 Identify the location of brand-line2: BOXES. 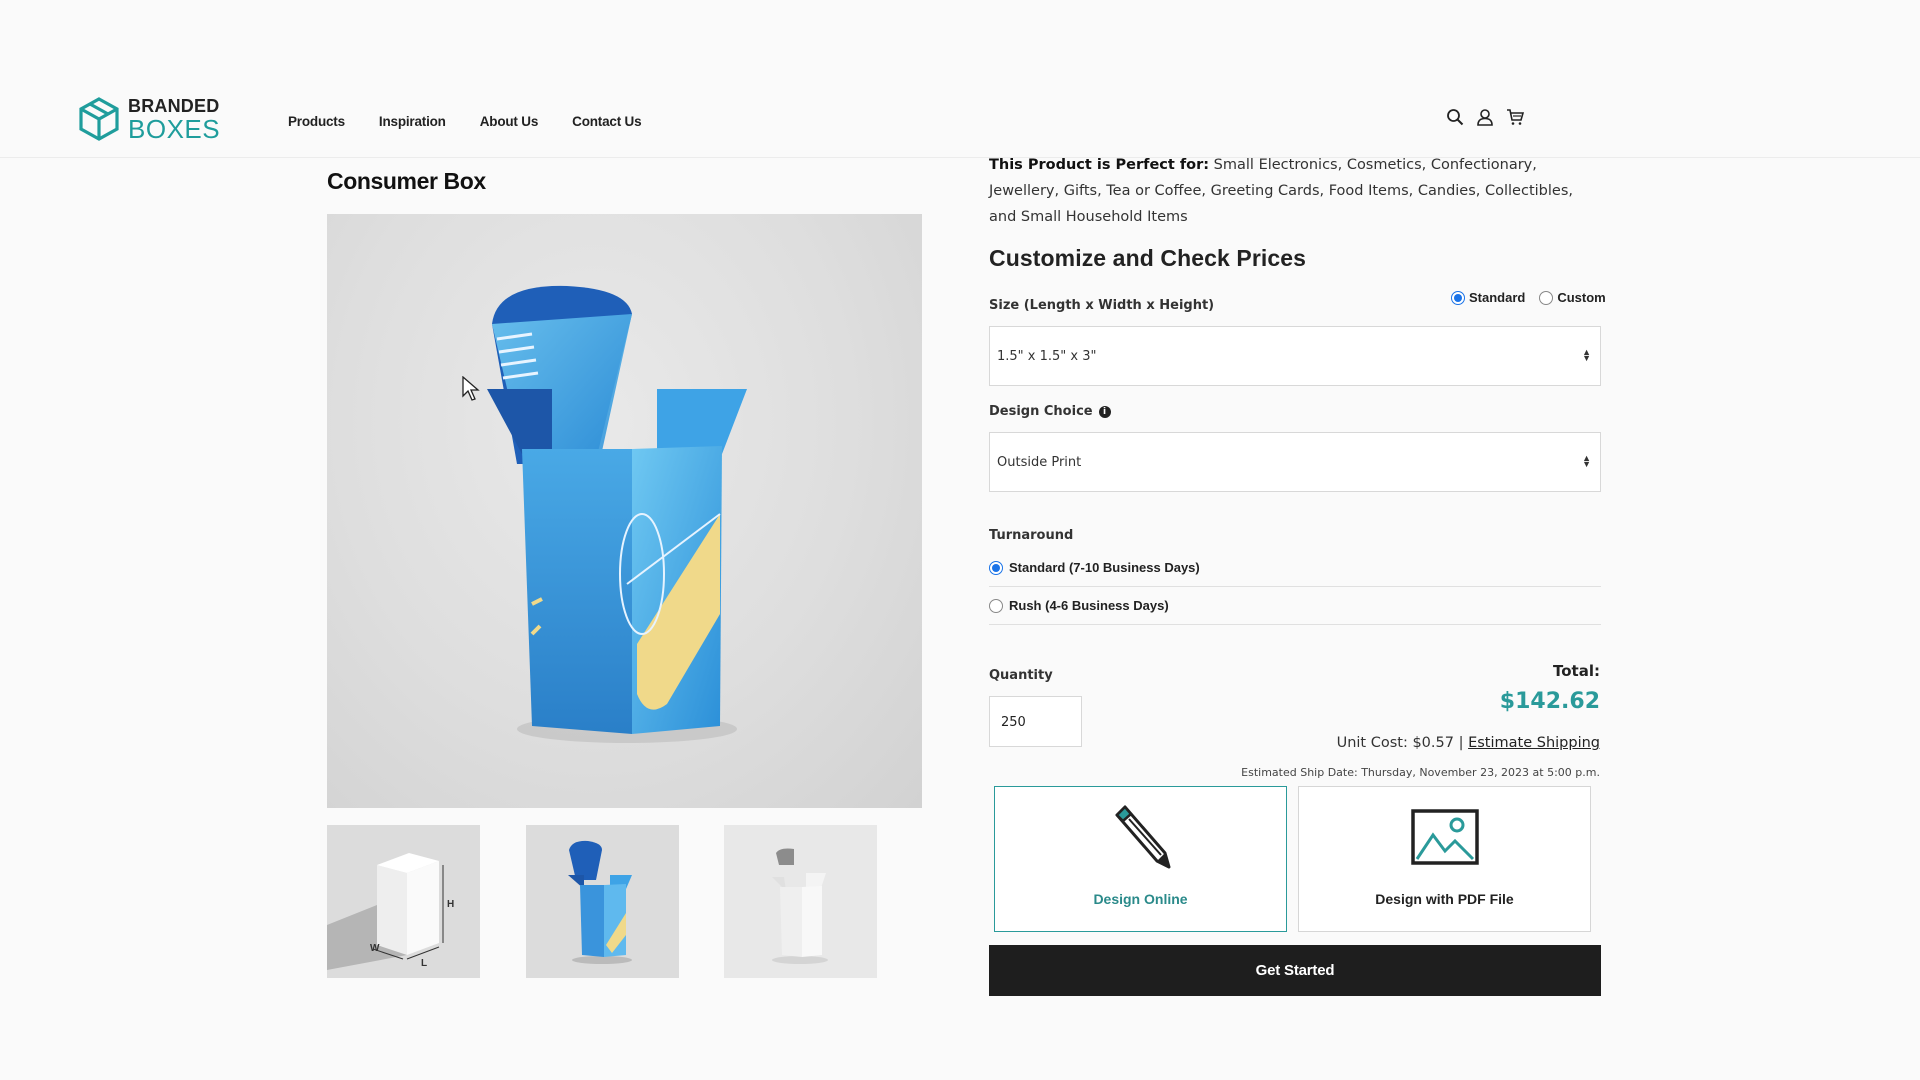
(174, 128).